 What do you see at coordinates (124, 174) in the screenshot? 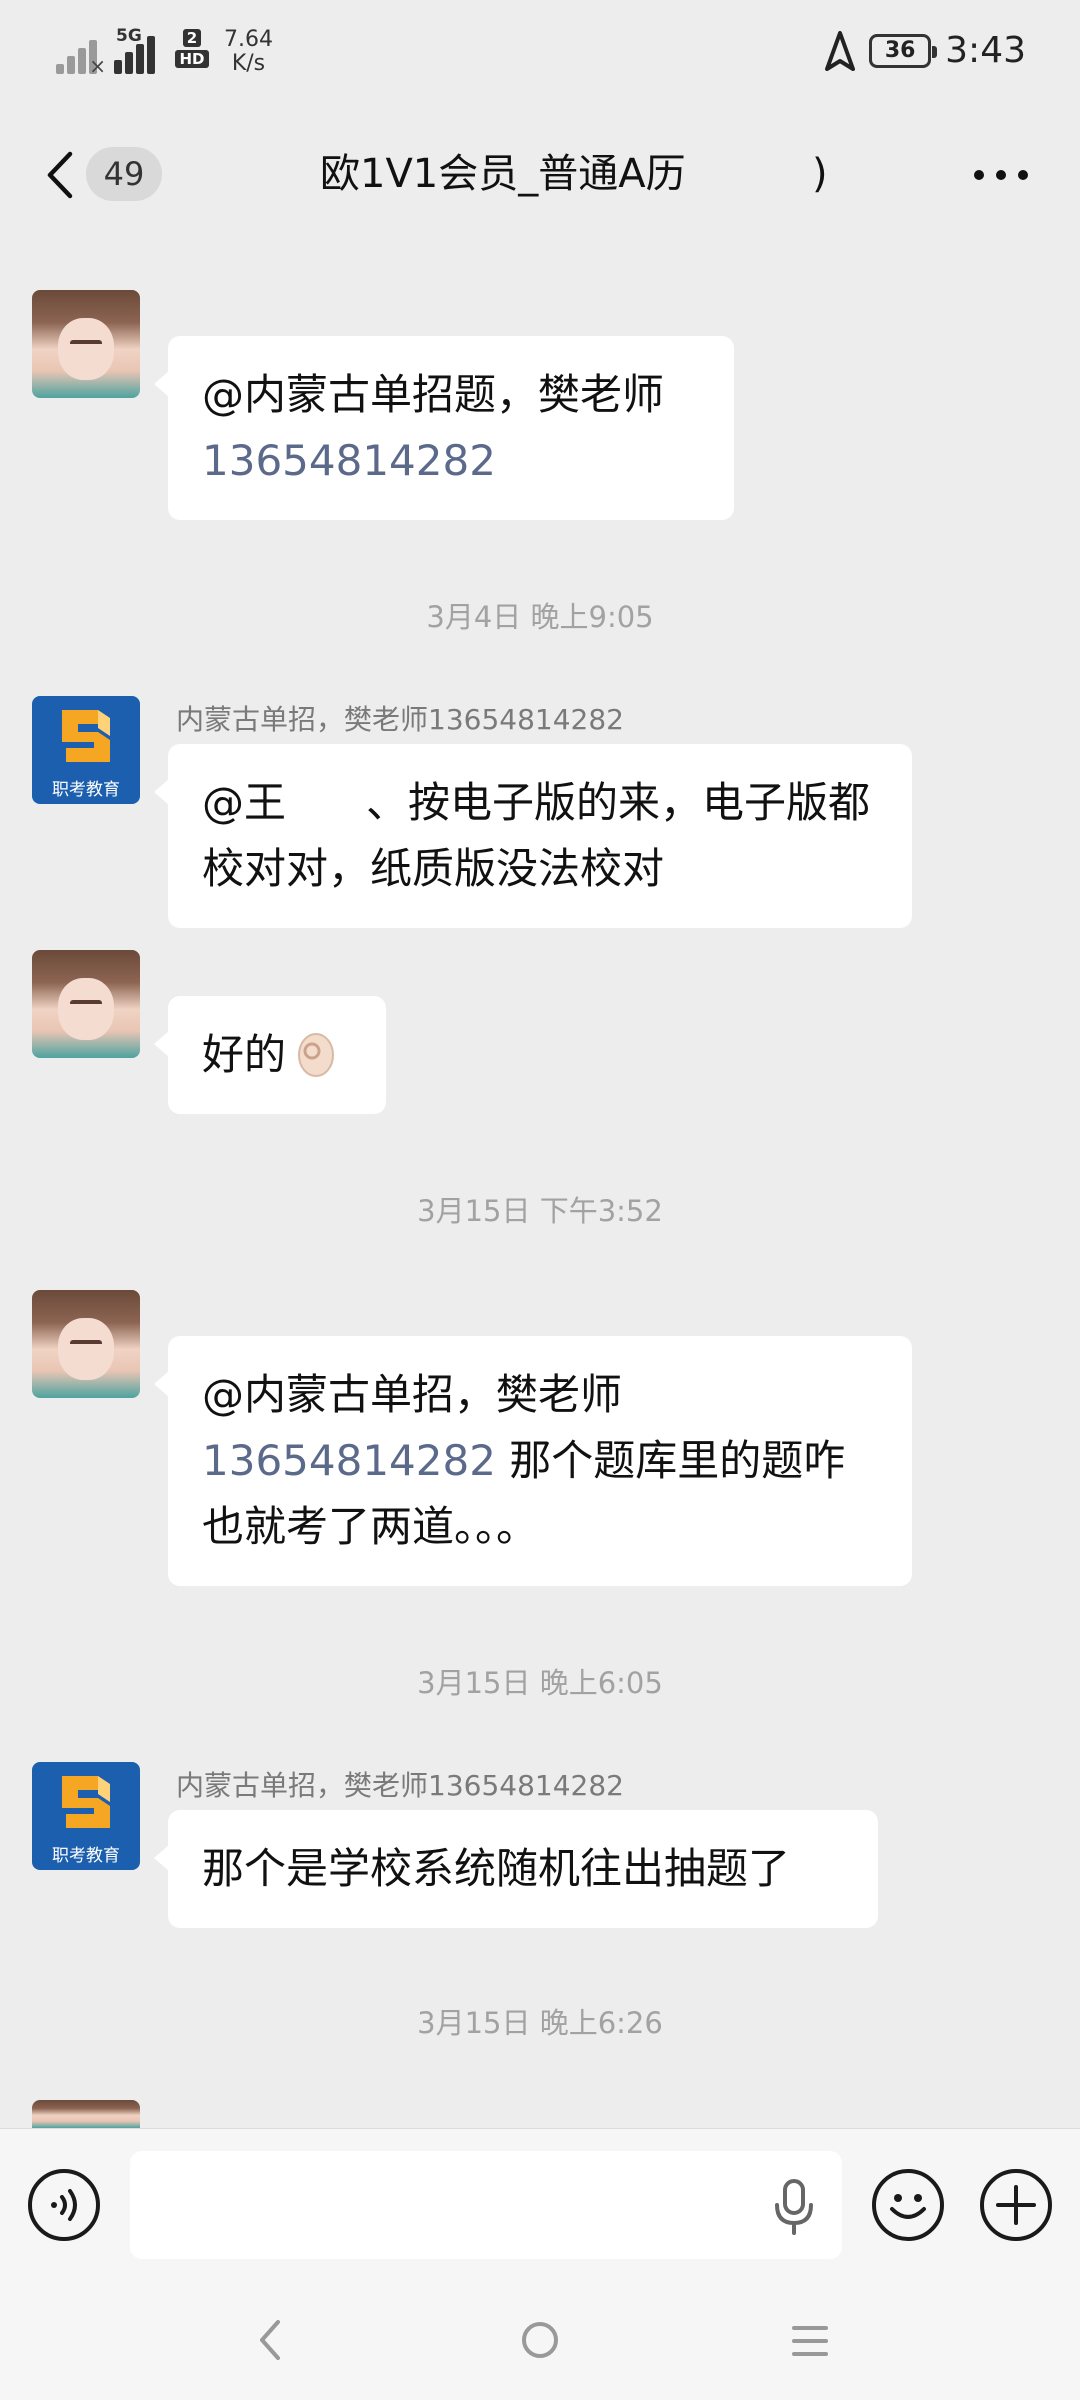
I see `unread-count-badge: 49` at bounding box center [124, 174].